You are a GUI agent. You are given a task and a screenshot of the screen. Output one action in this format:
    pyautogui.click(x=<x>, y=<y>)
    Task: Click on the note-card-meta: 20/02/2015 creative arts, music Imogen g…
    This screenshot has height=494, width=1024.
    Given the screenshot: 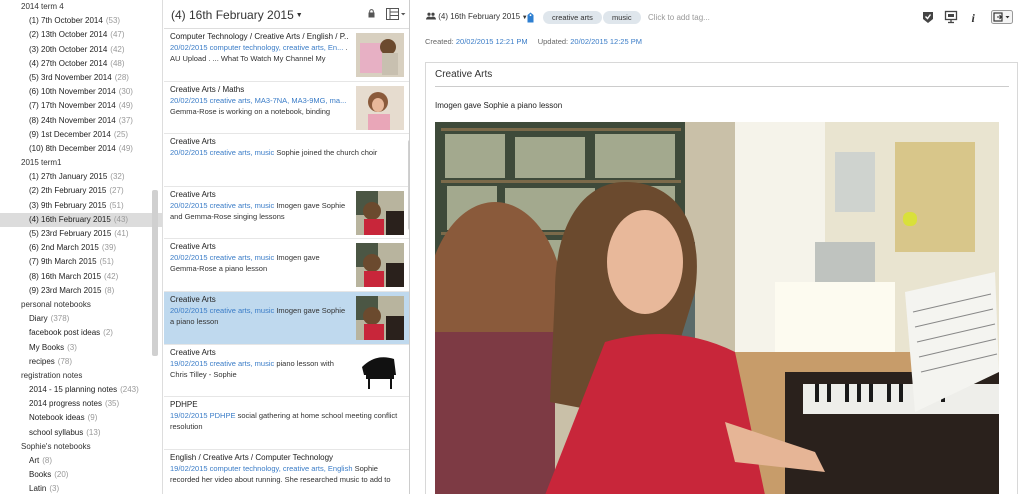 What is the action you would take?
    pyautogui.click(x=259, y=211)
    